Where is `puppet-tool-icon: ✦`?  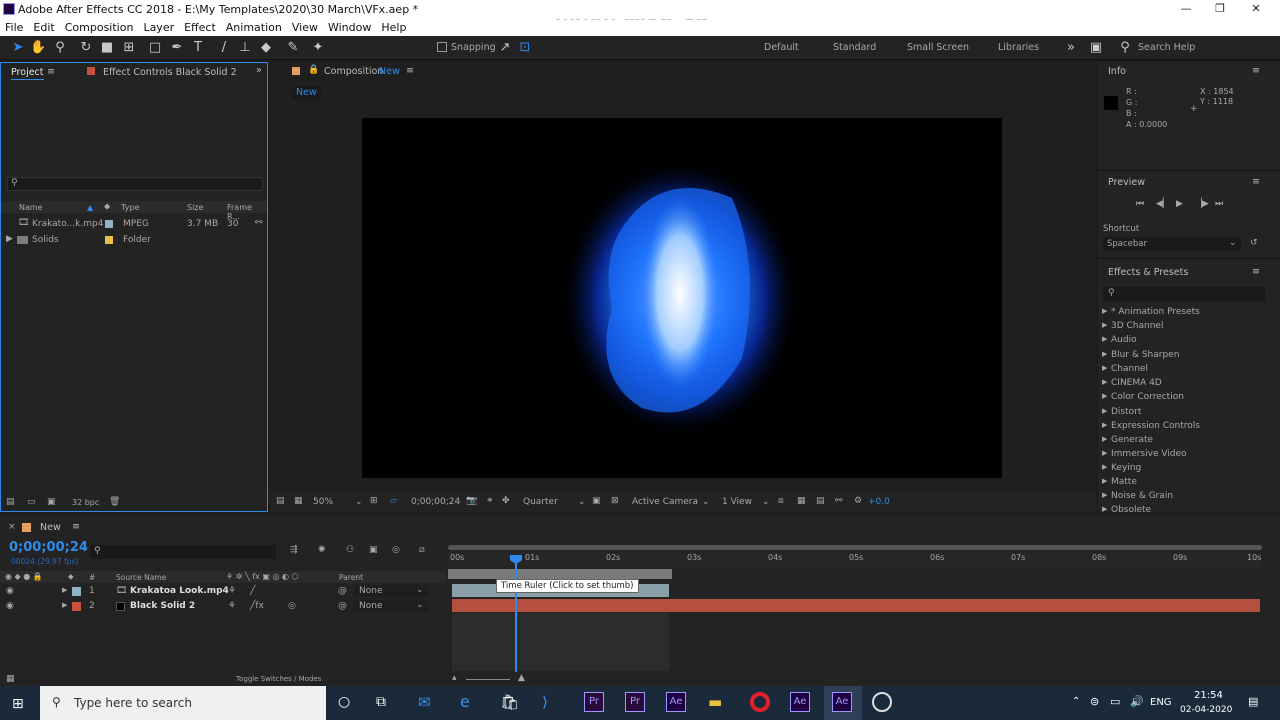 puppet-tool-icon: ✦ is located at coordinates (318, 48).